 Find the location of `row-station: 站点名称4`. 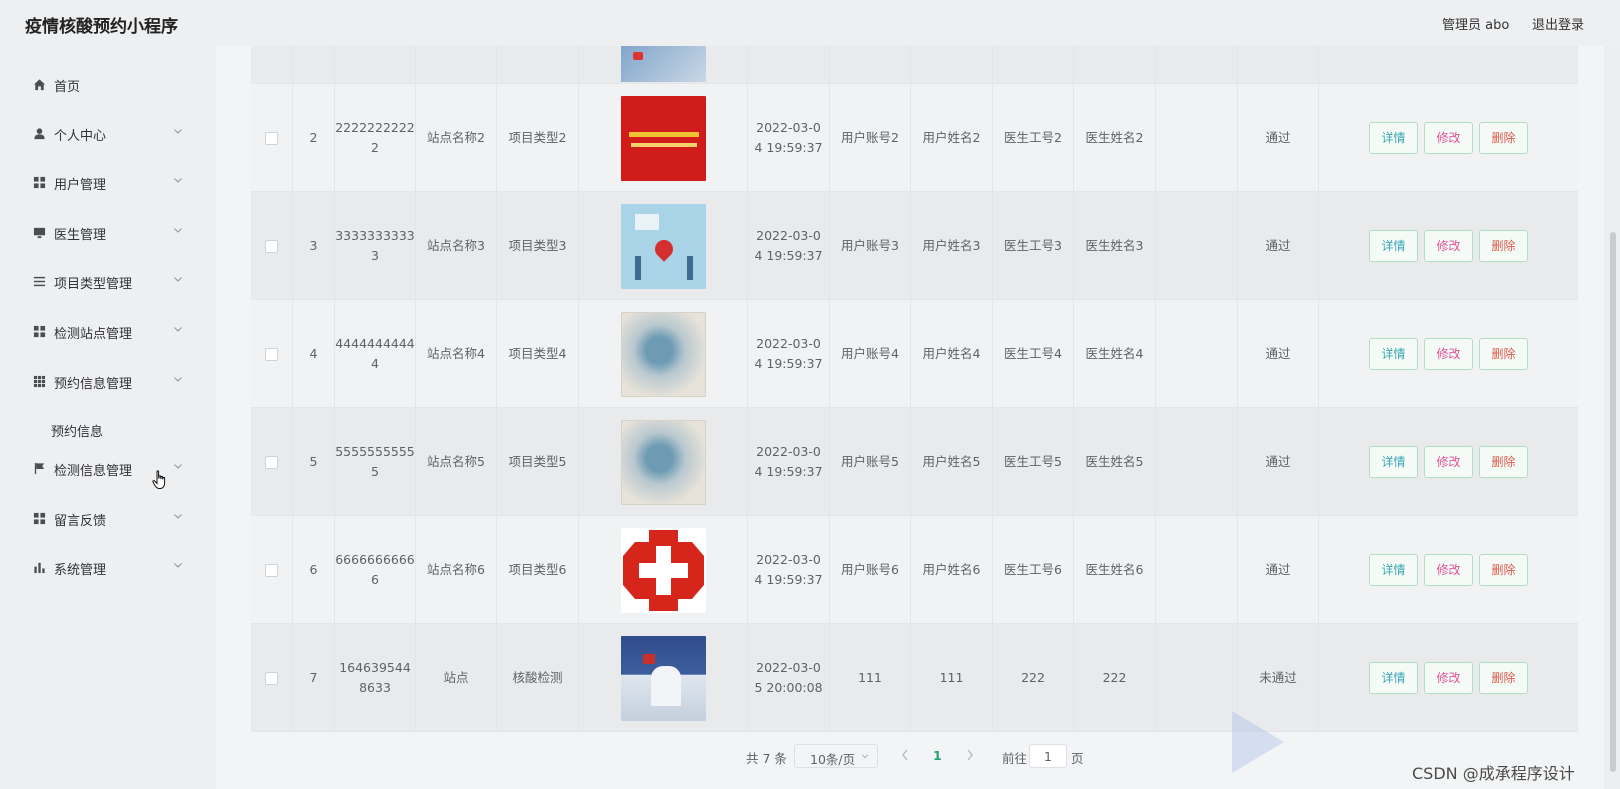

row-station: 站点名称4 is located at coordinates (456, 354).